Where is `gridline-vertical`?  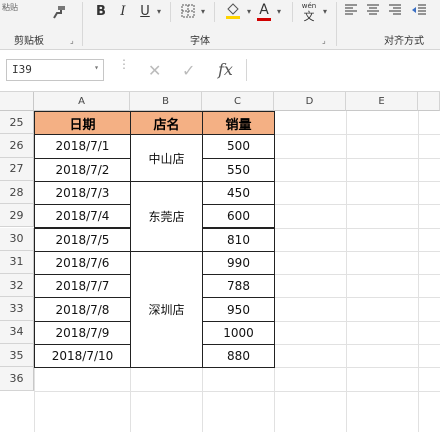 gridline-vertical is located at coordinates (346, 271).